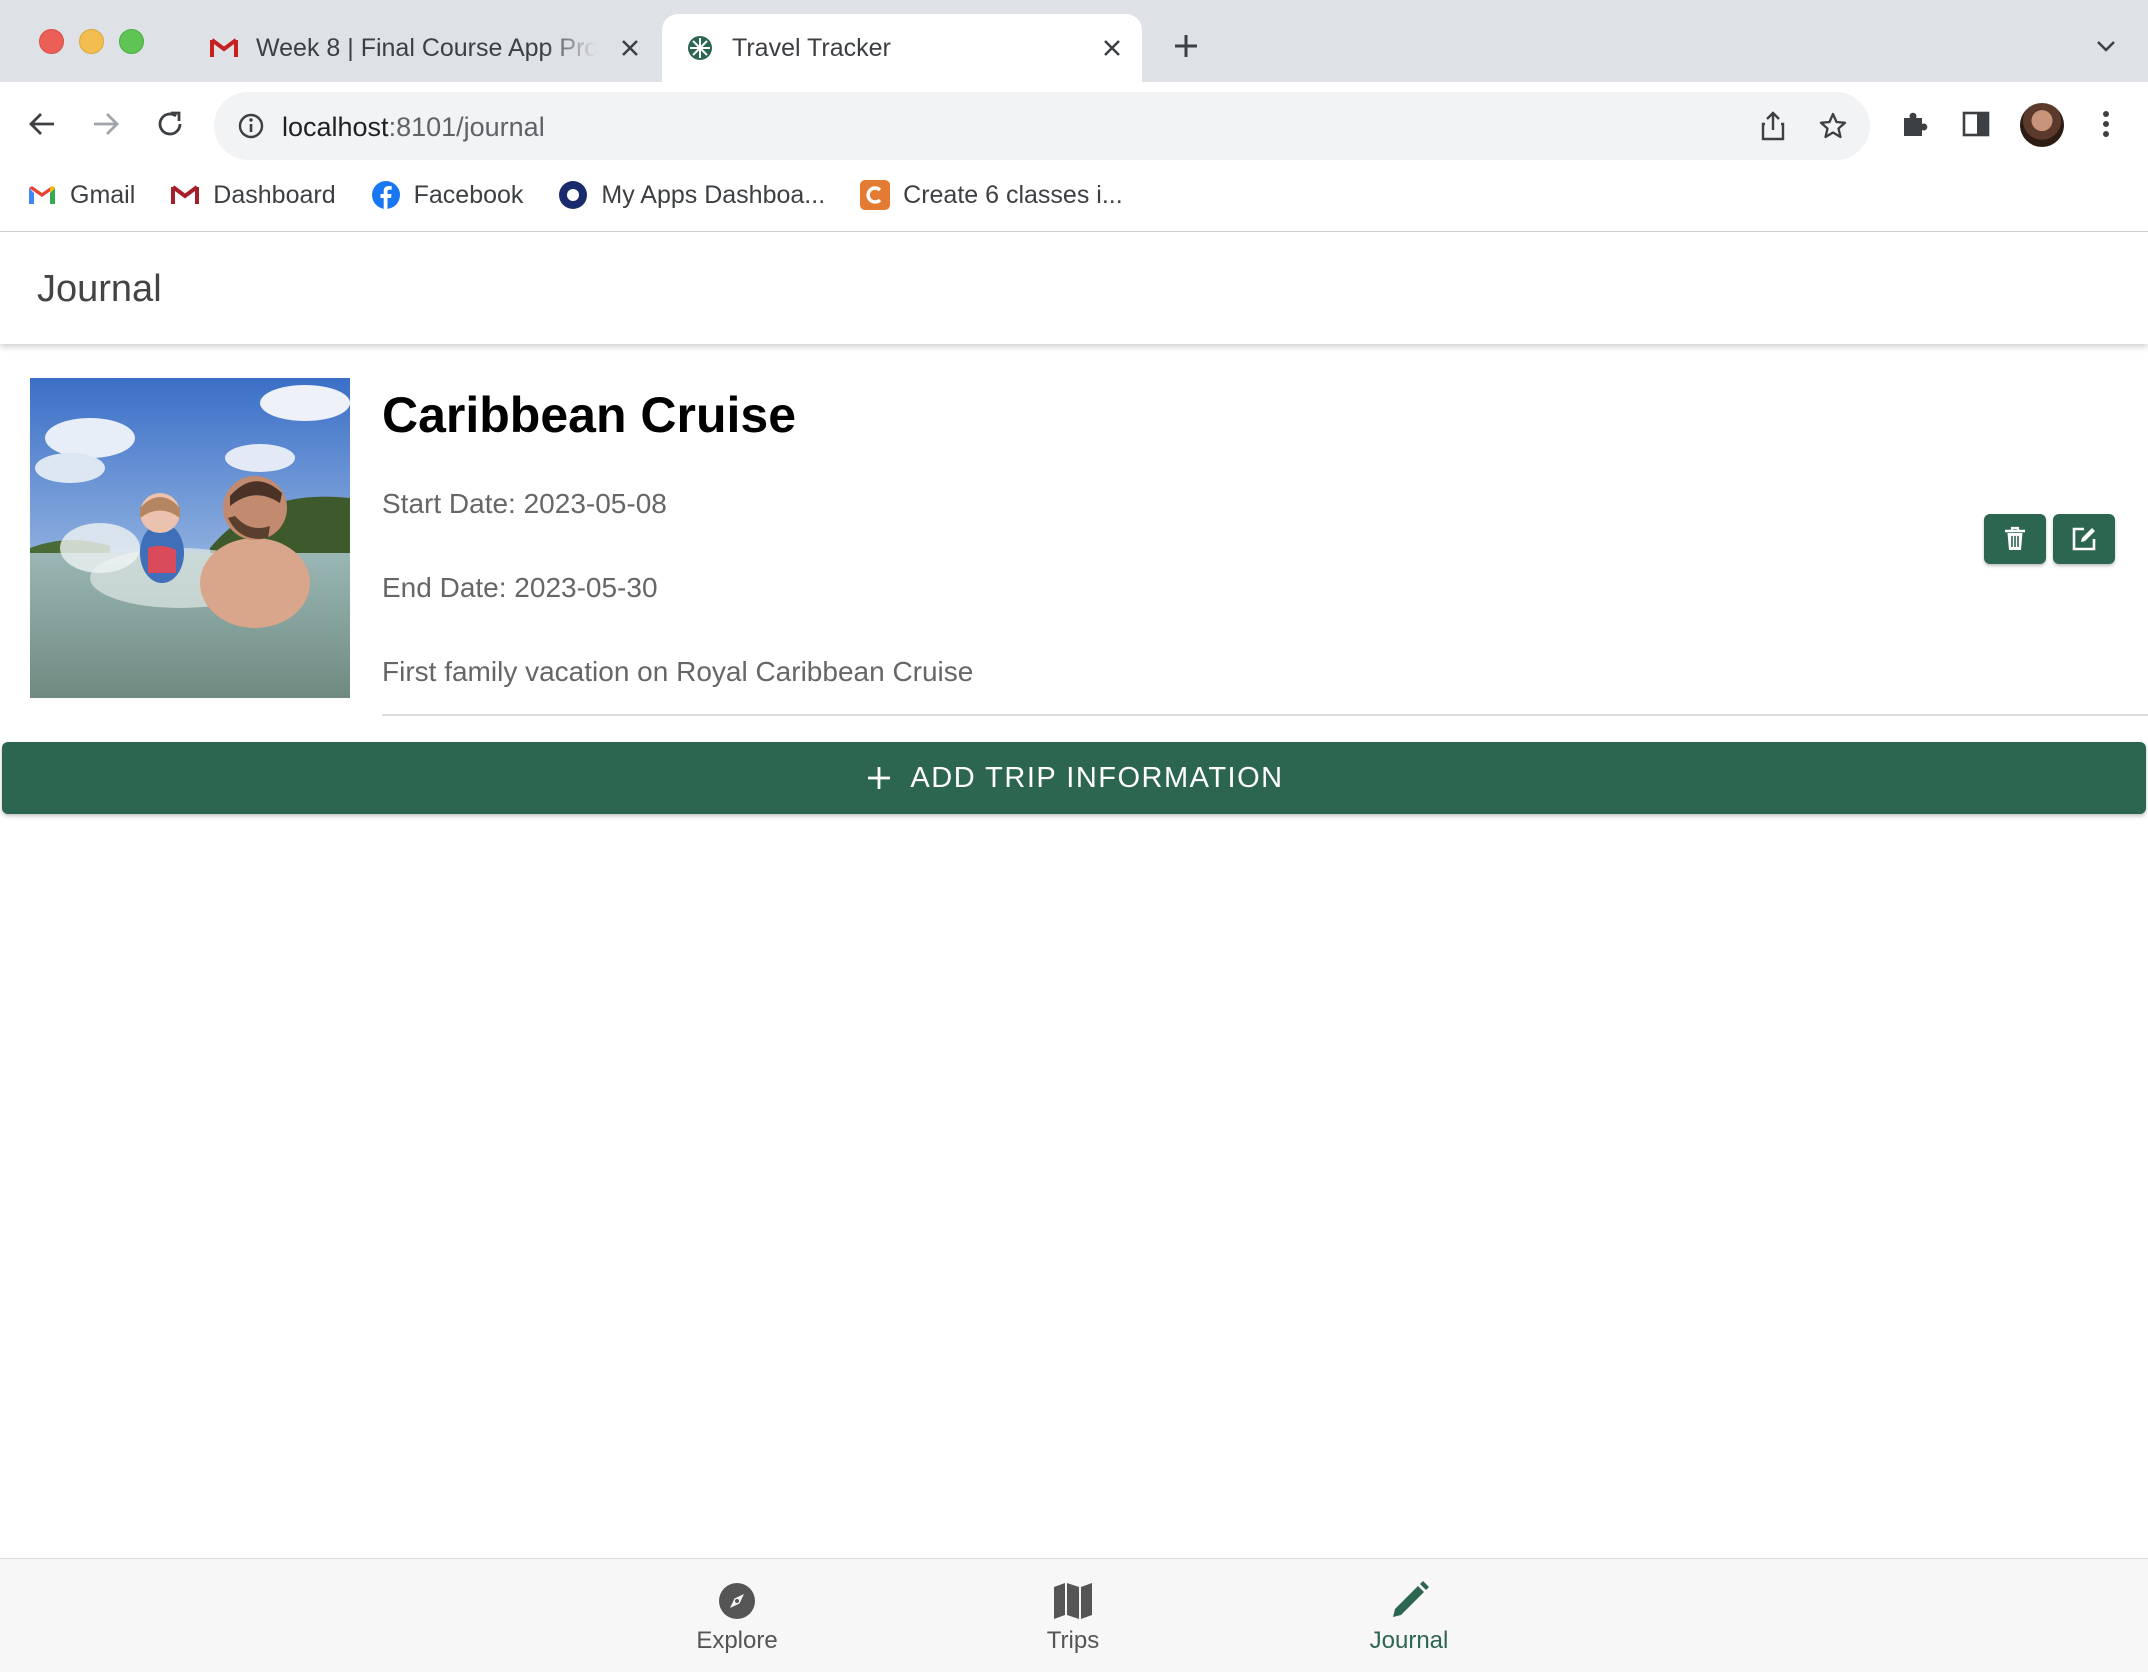 This screenshot has width=2148, height=1672. I want to click on add-trip-information-button: ADD TRIP INFORMATION, so click(1074, 778).